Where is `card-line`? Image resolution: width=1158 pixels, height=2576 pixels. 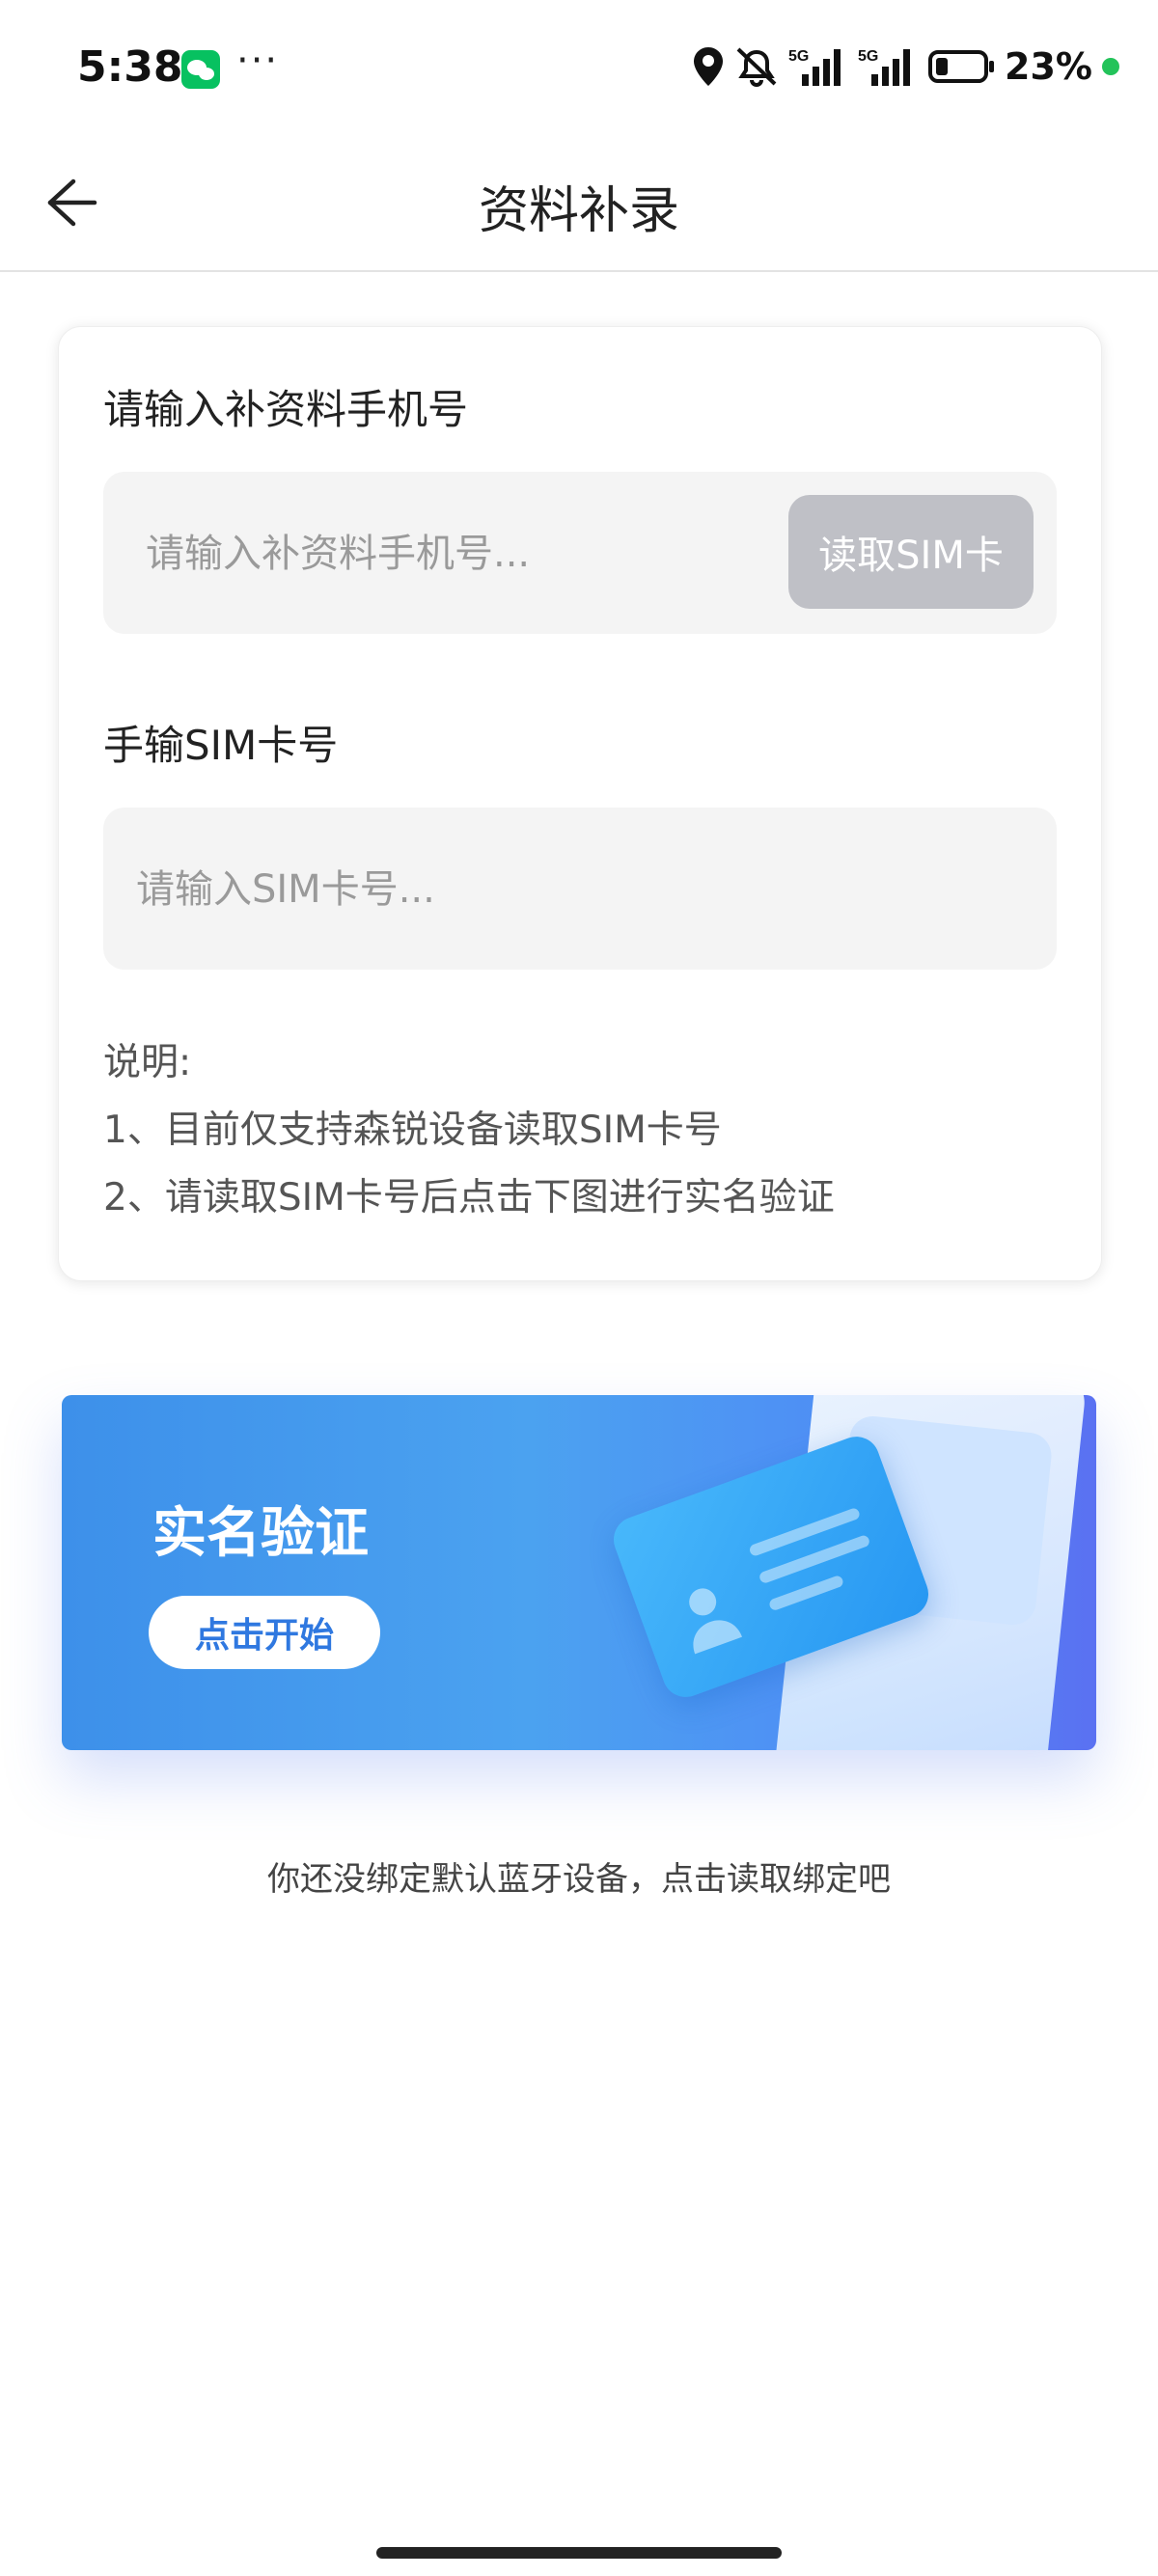
card-line is located at coordinates (806, 1593).